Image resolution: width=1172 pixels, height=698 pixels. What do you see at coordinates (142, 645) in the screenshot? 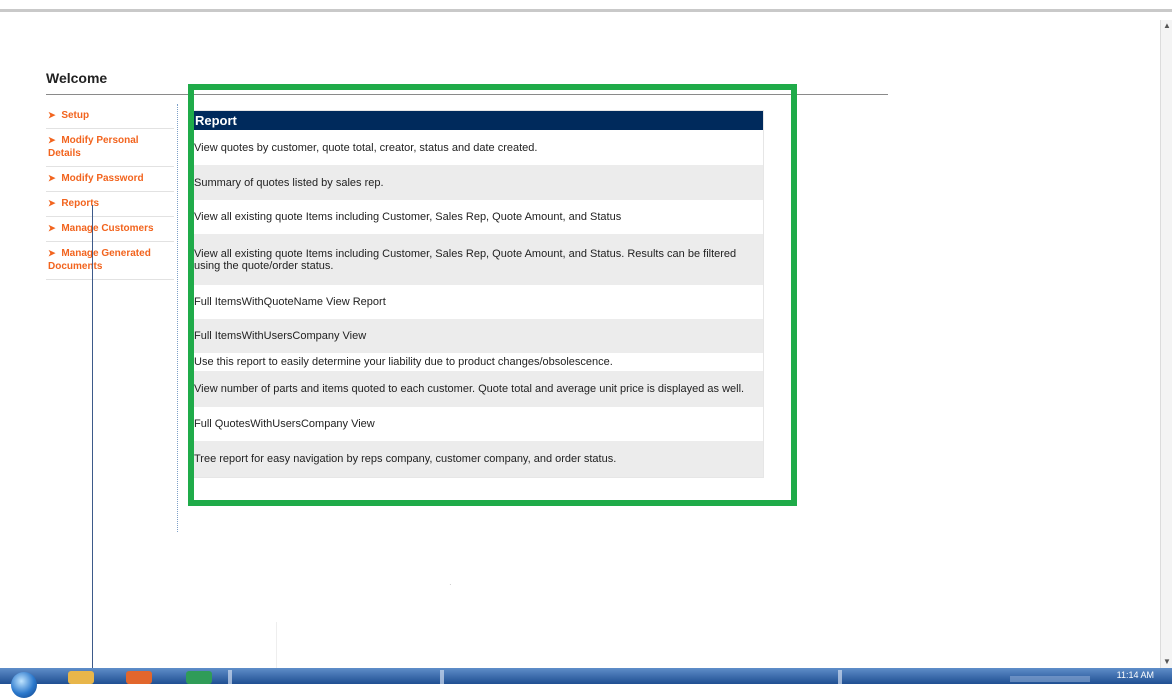
I see `footer-area` at bounding box center [142, 645].